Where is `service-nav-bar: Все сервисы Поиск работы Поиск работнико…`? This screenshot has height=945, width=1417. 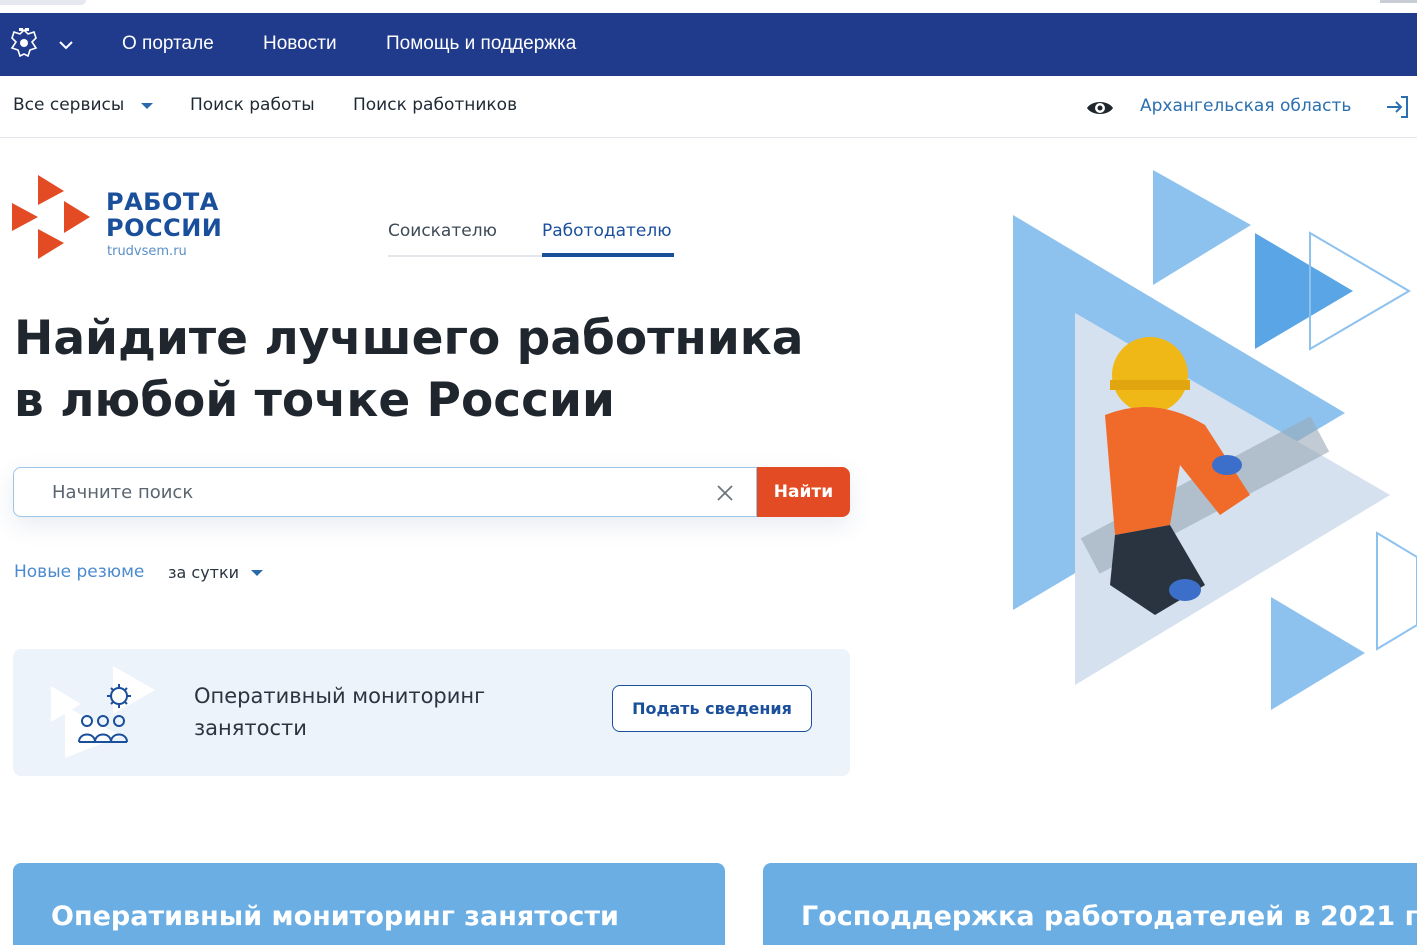 service-nav-bar: Все сервисы Поиск работы Поиск работнико… is located at coordinates (708, 107).